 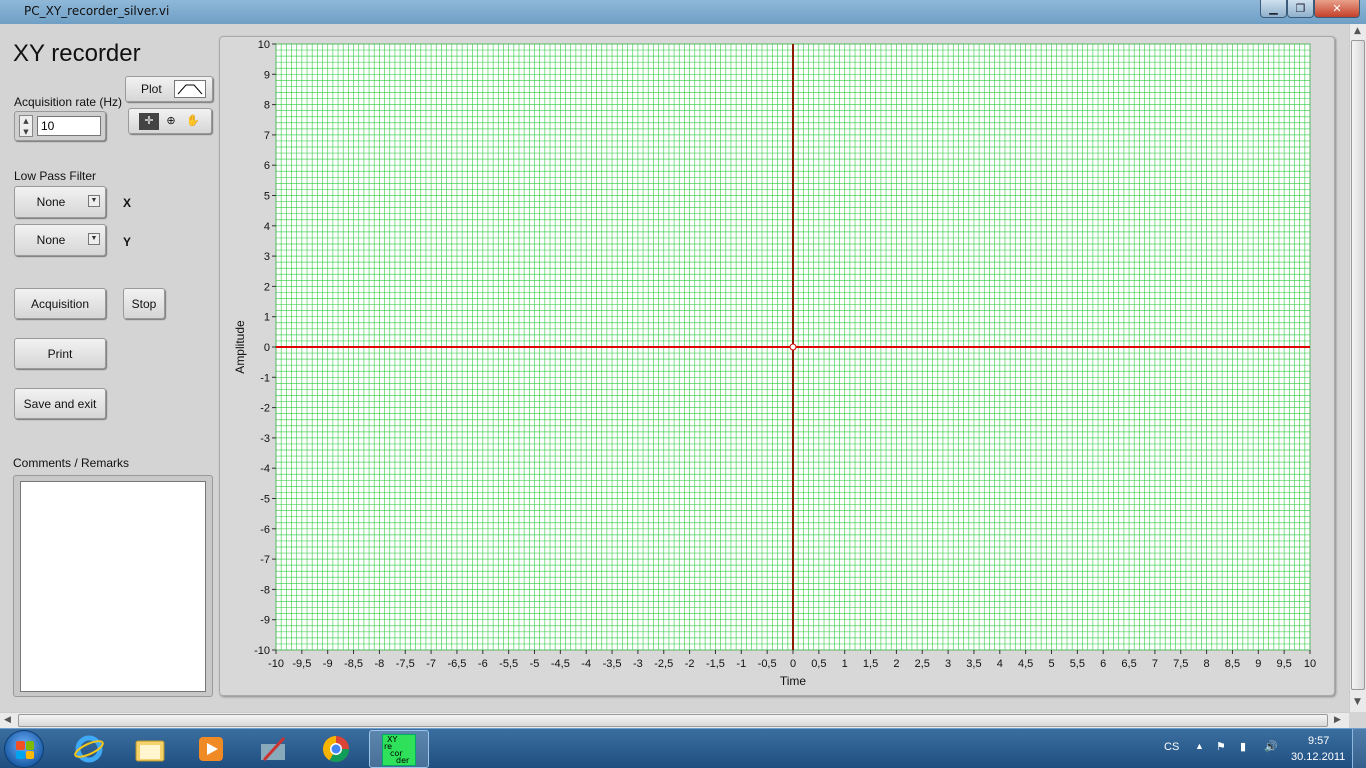 I want to click on language-indicator: CS, so click(x=1171, y=747).